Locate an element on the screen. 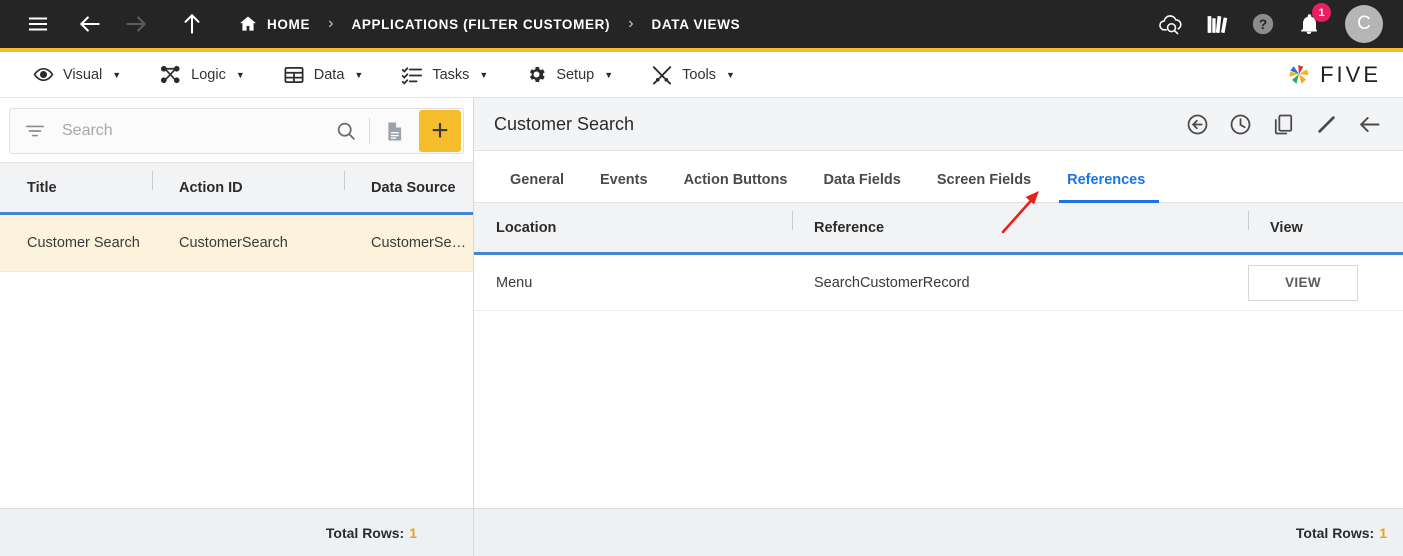 The height and width of the screenshot is (556, 1403). search-toolbar: + is located at coordinates (236, 130).